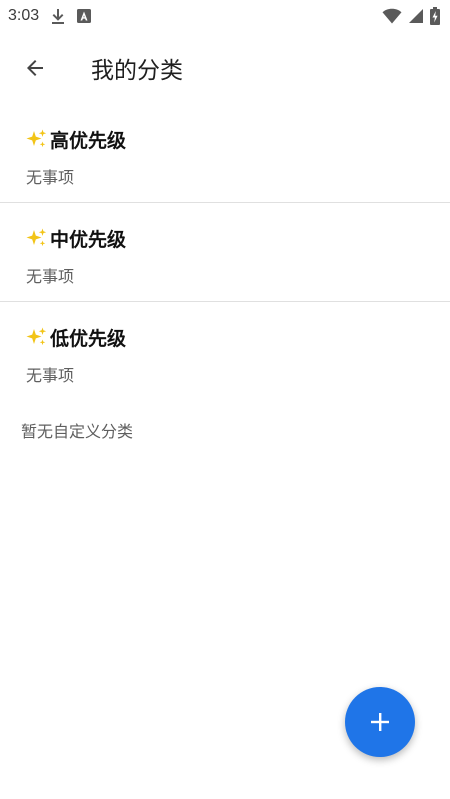  I want to click on cell-signal-icon, so click(416, 16).